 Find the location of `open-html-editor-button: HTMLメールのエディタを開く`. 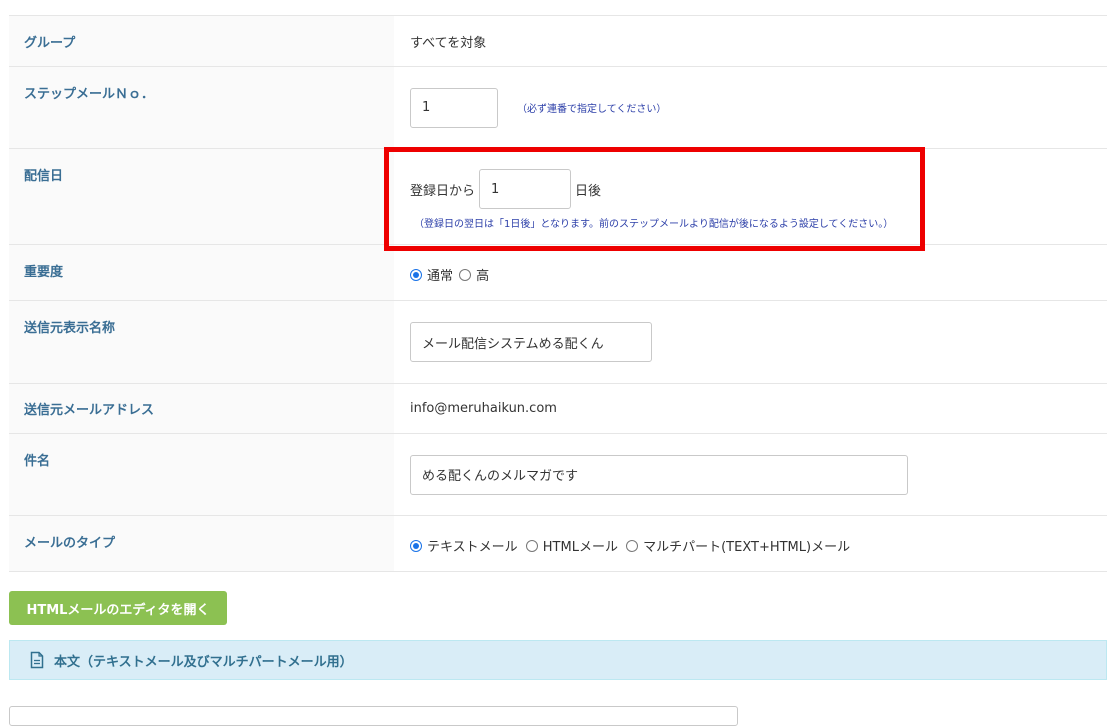

open-html-editor-button: HTMLメールのエディタを開く is located at coordinates (118, 608).